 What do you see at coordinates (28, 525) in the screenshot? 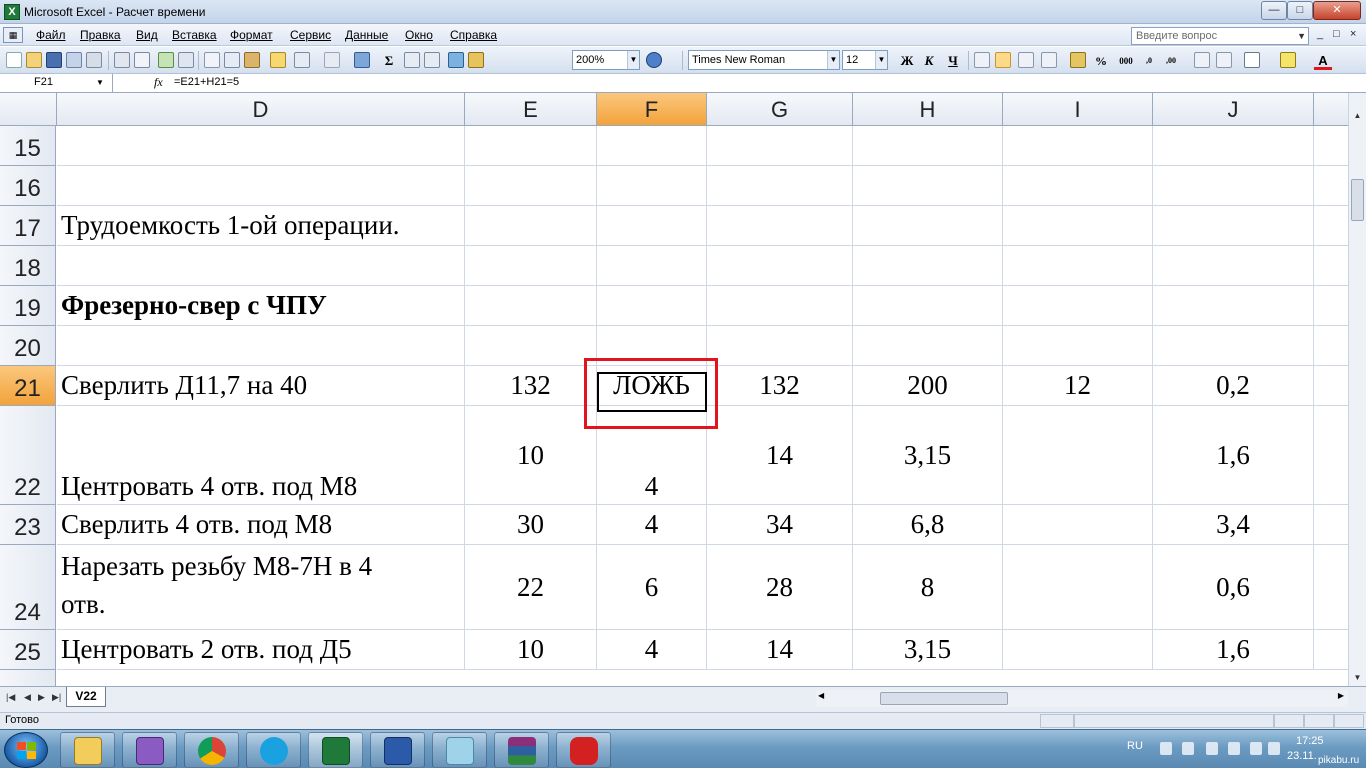
I see `row-header-23: 23` at bounding box center [28, 525].